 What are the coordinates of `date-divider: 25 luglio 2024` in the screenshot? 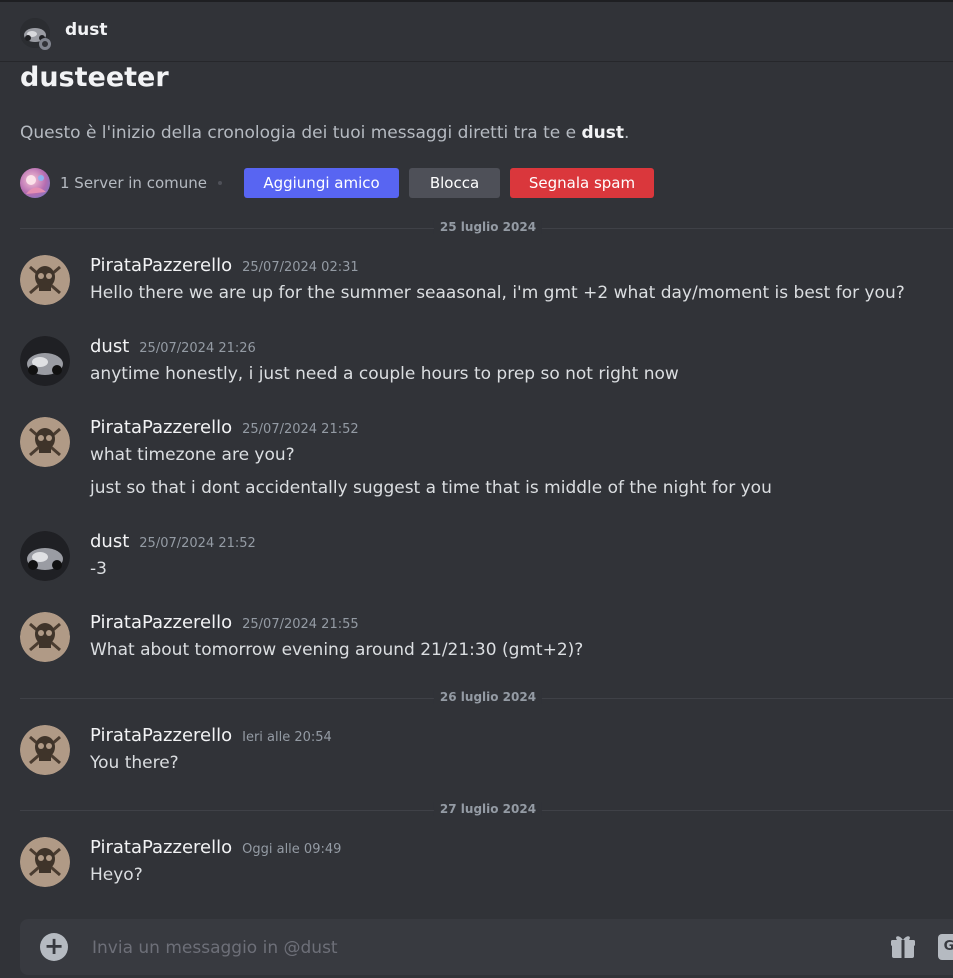 It's located at (486, 228).